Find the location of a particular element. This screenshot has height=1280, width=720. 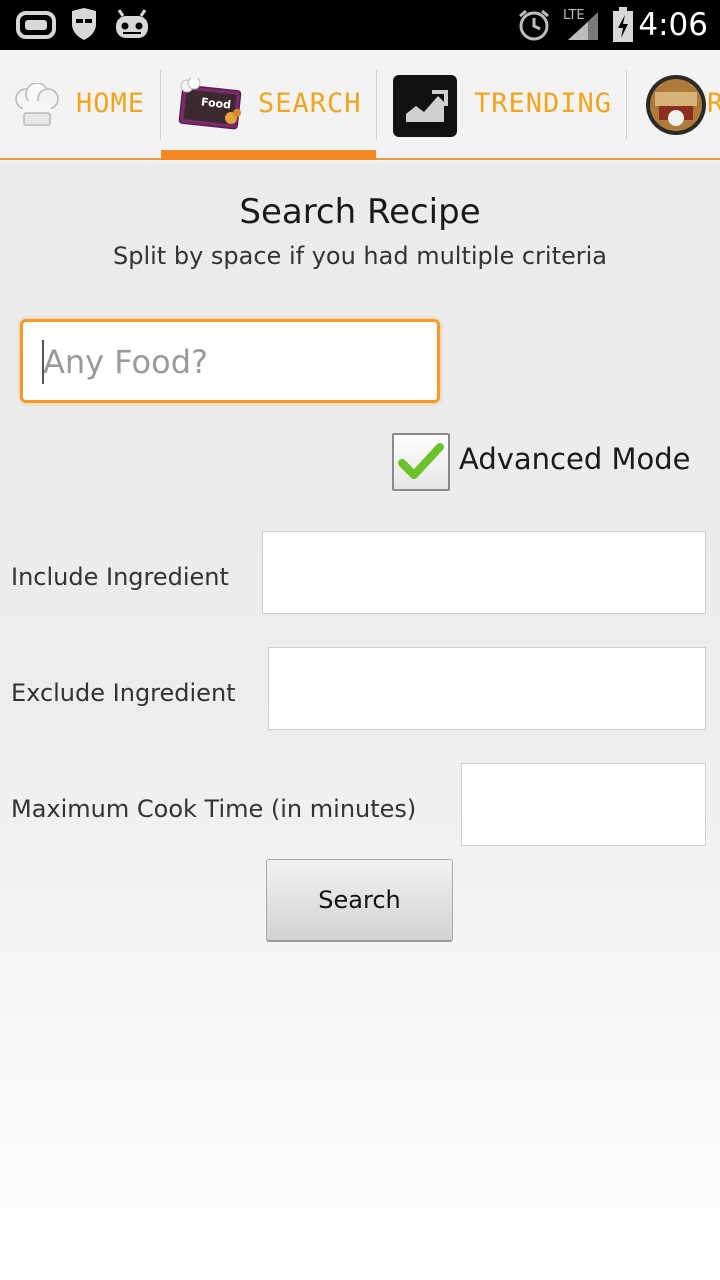

food-search-placeholder: Any Food? is located at coordinates (125, 362).